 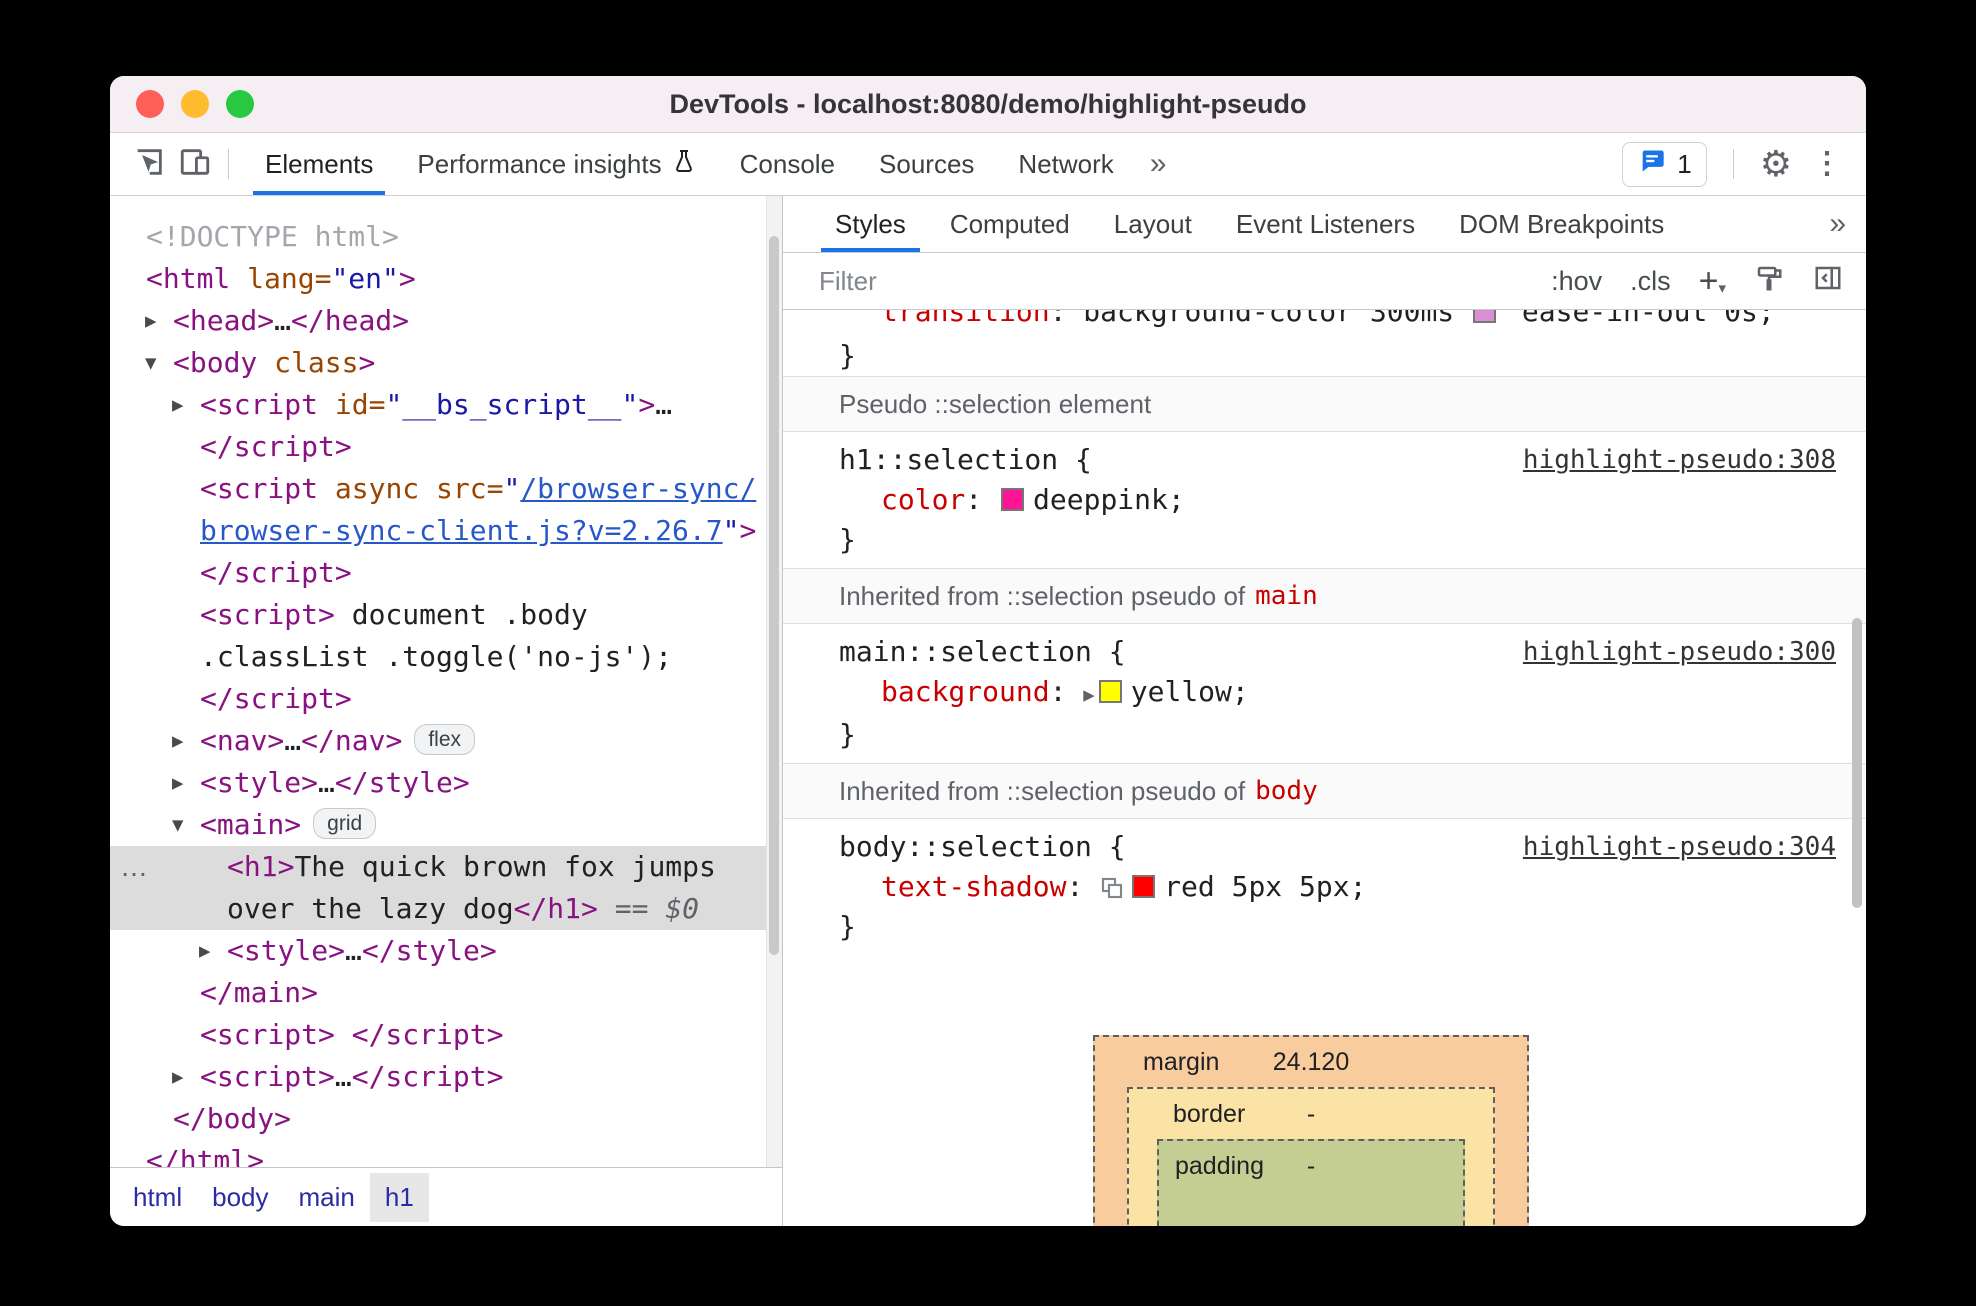 I want to click on sidebar-tab-dom-breakpoints: DOM Breakpoints, so click(x=1561, y=224).